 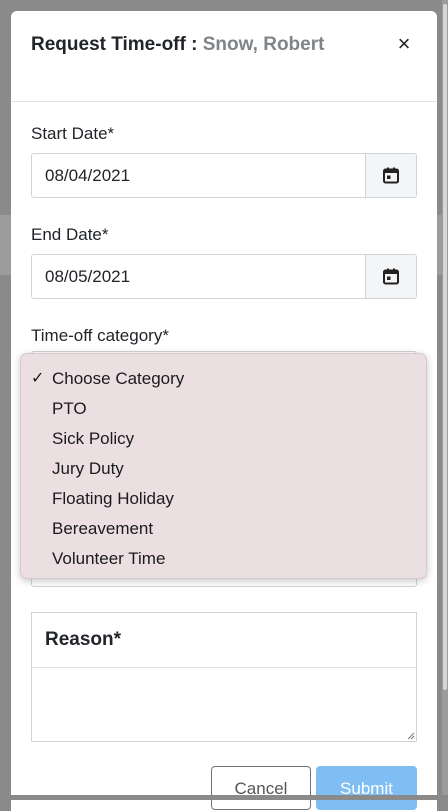 I want to click on start-date-field: 08/04/2021, so click(x=224, y=175).